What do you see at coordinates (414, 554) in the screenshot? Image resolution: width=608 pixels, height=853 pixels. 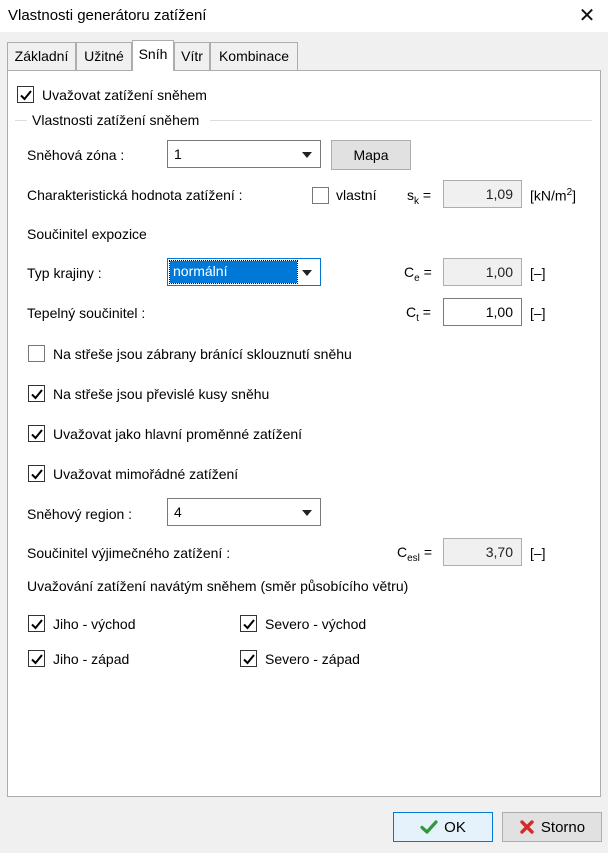 I see `cesl-symbol: Cesl =` at bounding box center [414, 554].